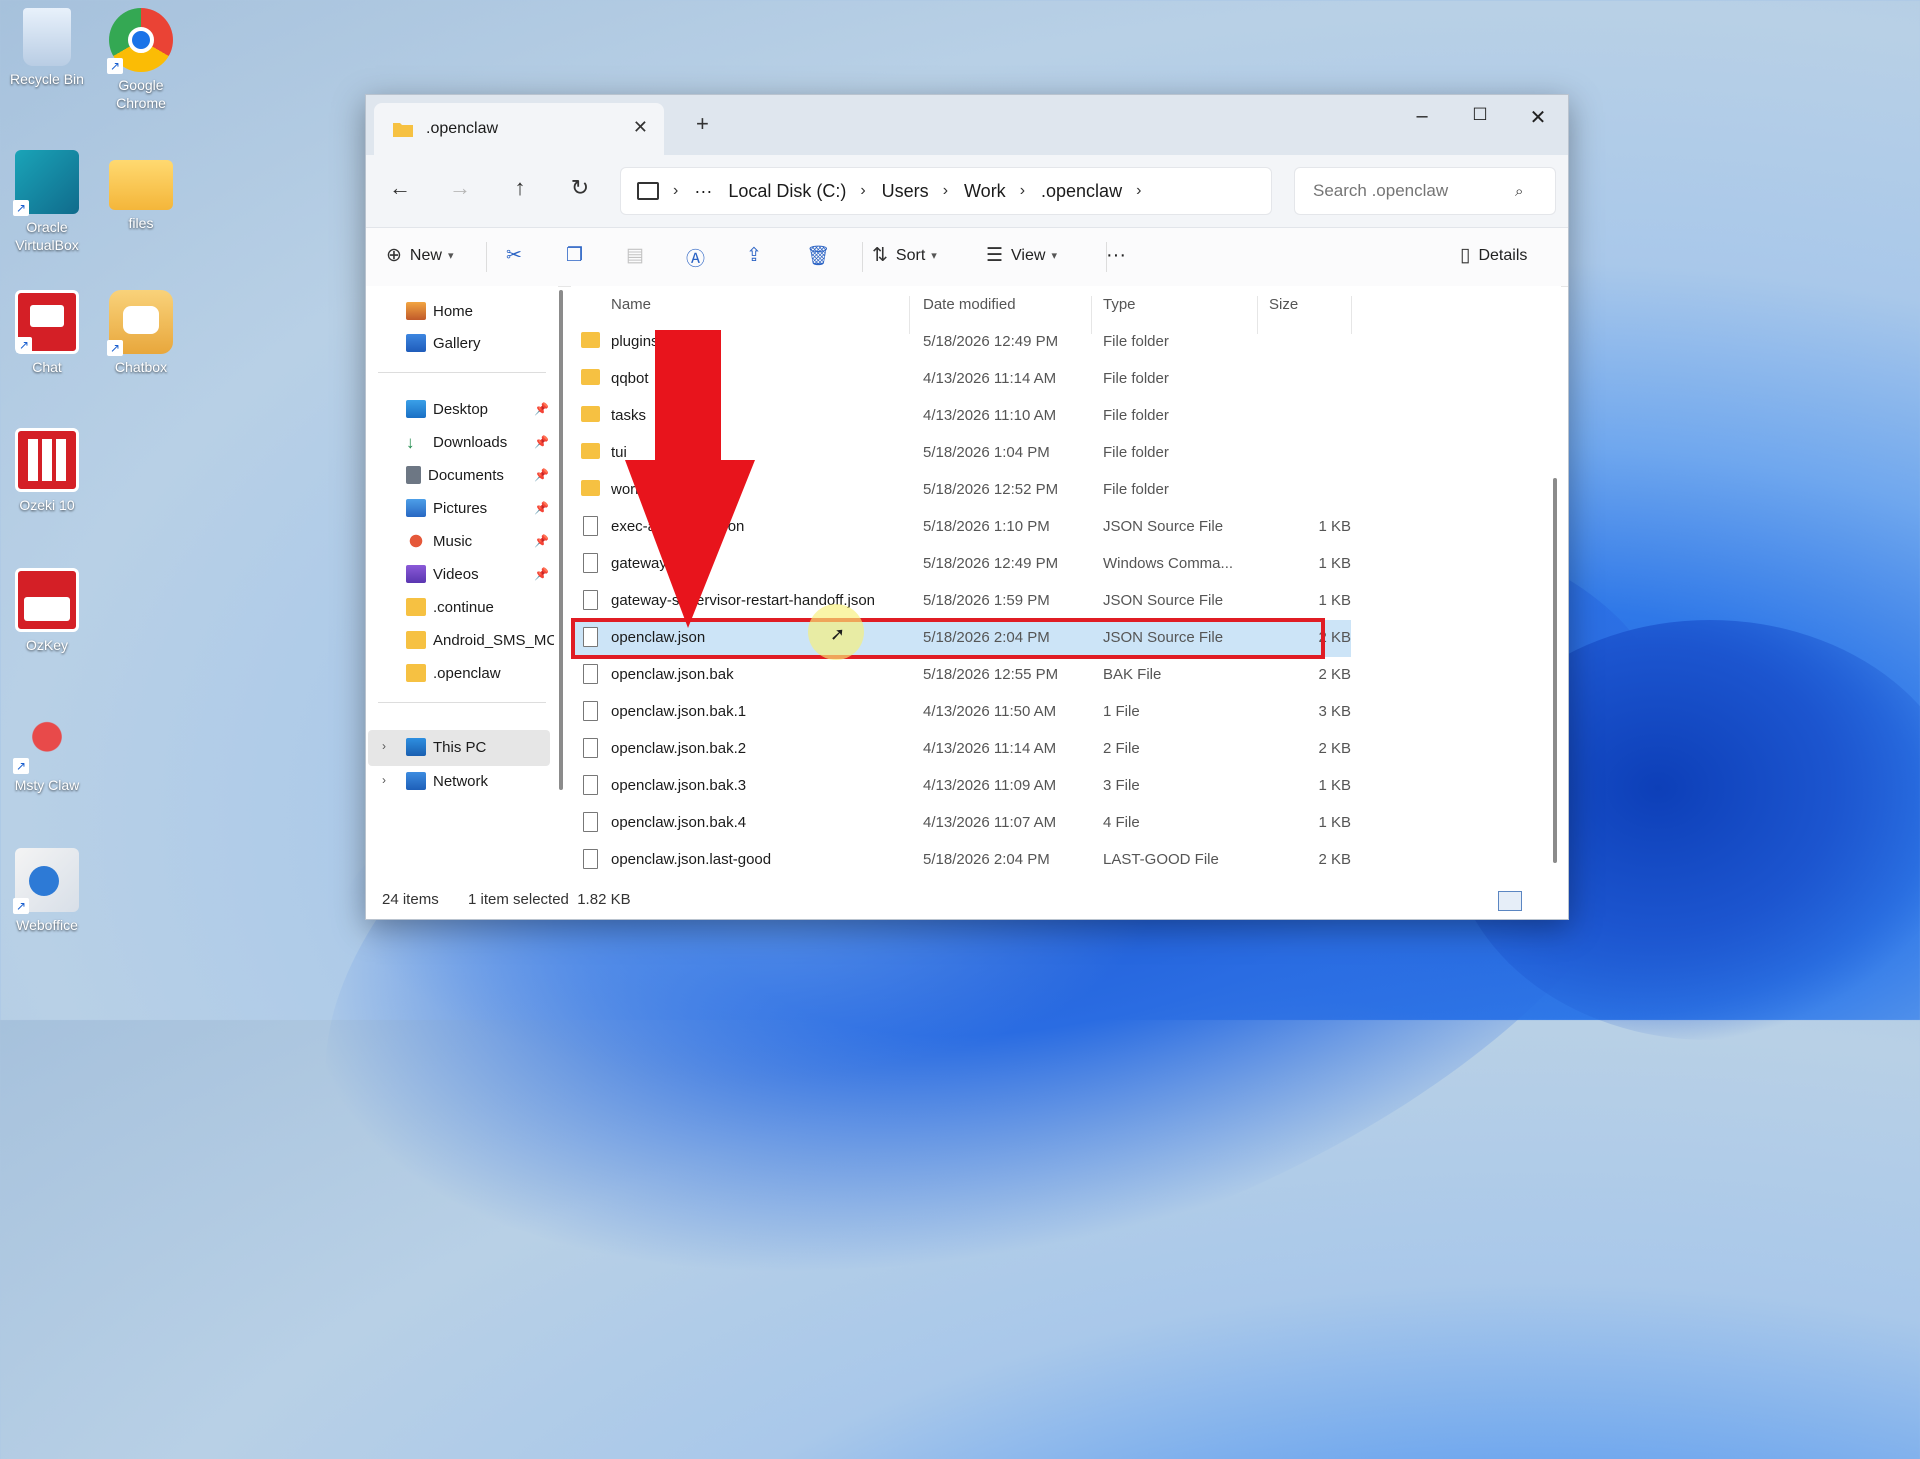  What do you see at coordinates (640, 127) in the screenshot?
I see `close-tab-icon: ✕` at bounding box center [640, 127].